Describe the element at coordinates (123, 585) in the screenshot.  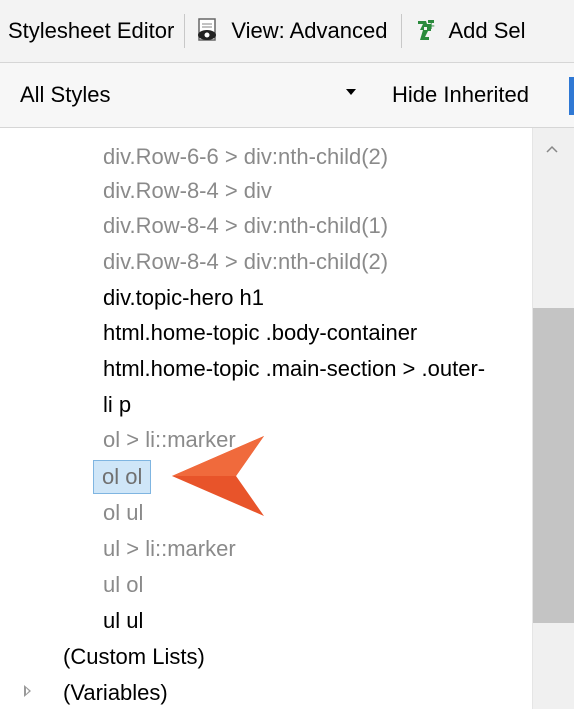
I see `tree-item: ul ol` at that location.